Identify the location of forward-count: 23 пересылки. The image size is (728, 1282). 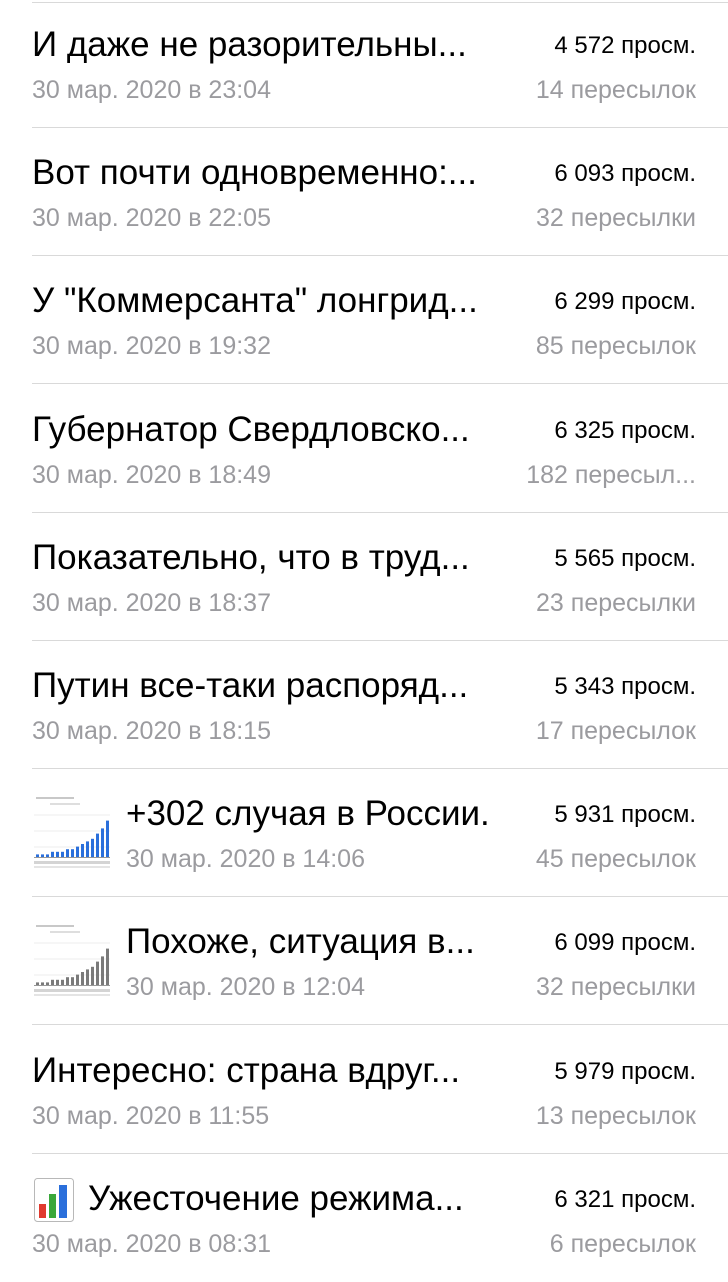
(616, 602).